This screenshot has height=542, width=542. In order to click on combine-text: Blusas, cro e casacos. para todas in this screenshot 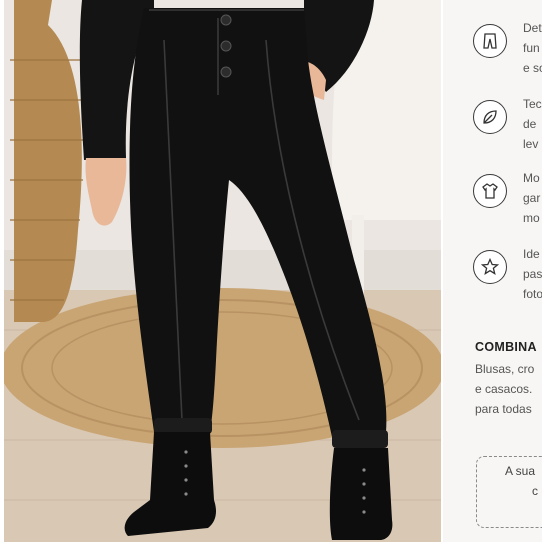, I will do `click(505, 389)`.